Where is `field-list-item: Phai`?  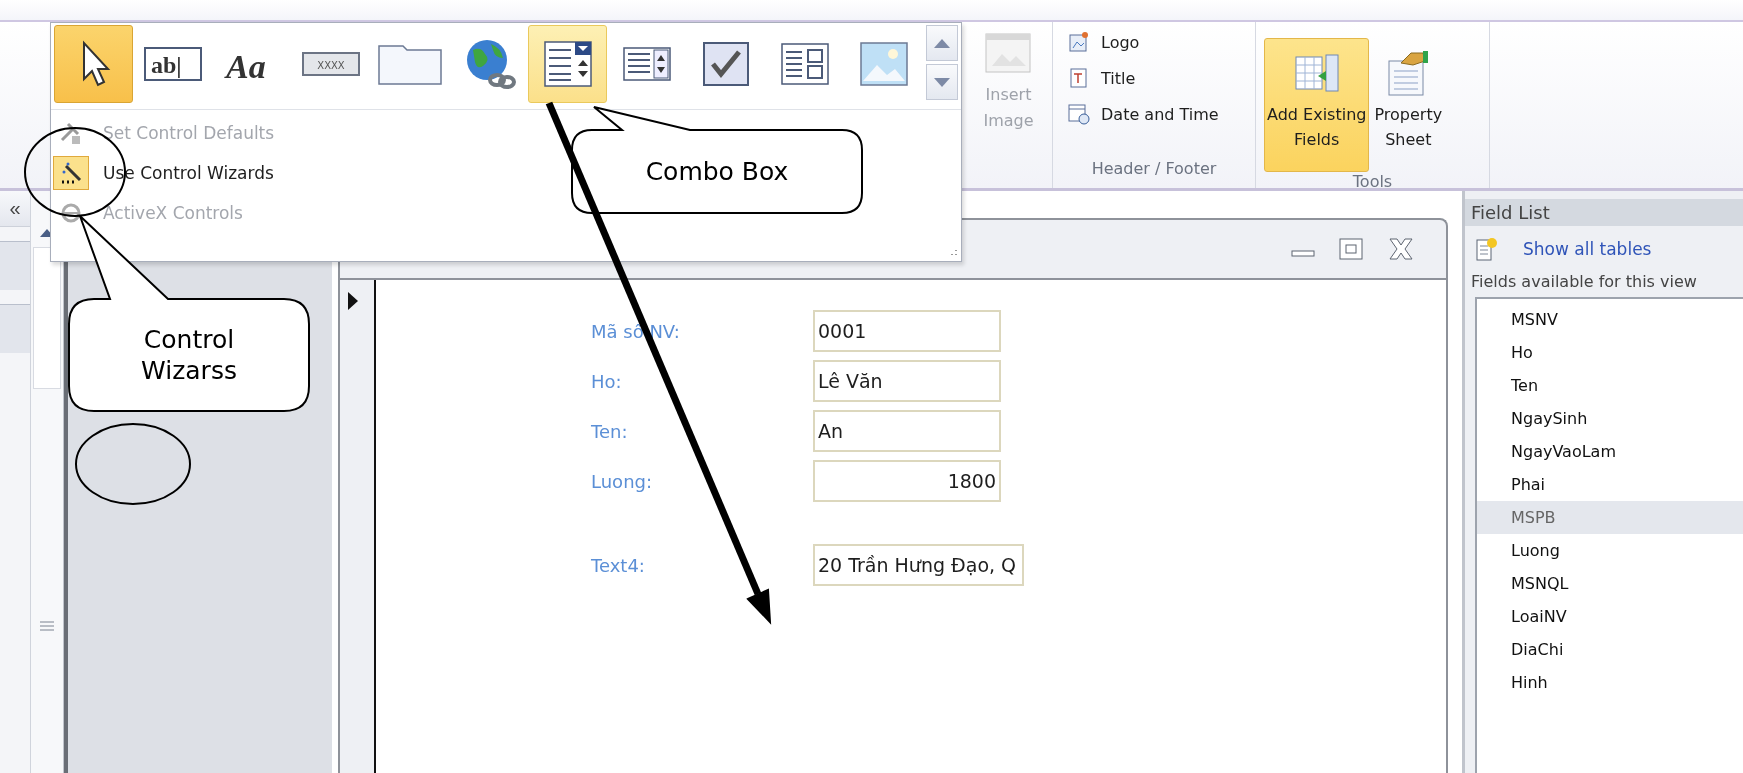
field-list-item: Phai is located at coordinates (1610, 484).